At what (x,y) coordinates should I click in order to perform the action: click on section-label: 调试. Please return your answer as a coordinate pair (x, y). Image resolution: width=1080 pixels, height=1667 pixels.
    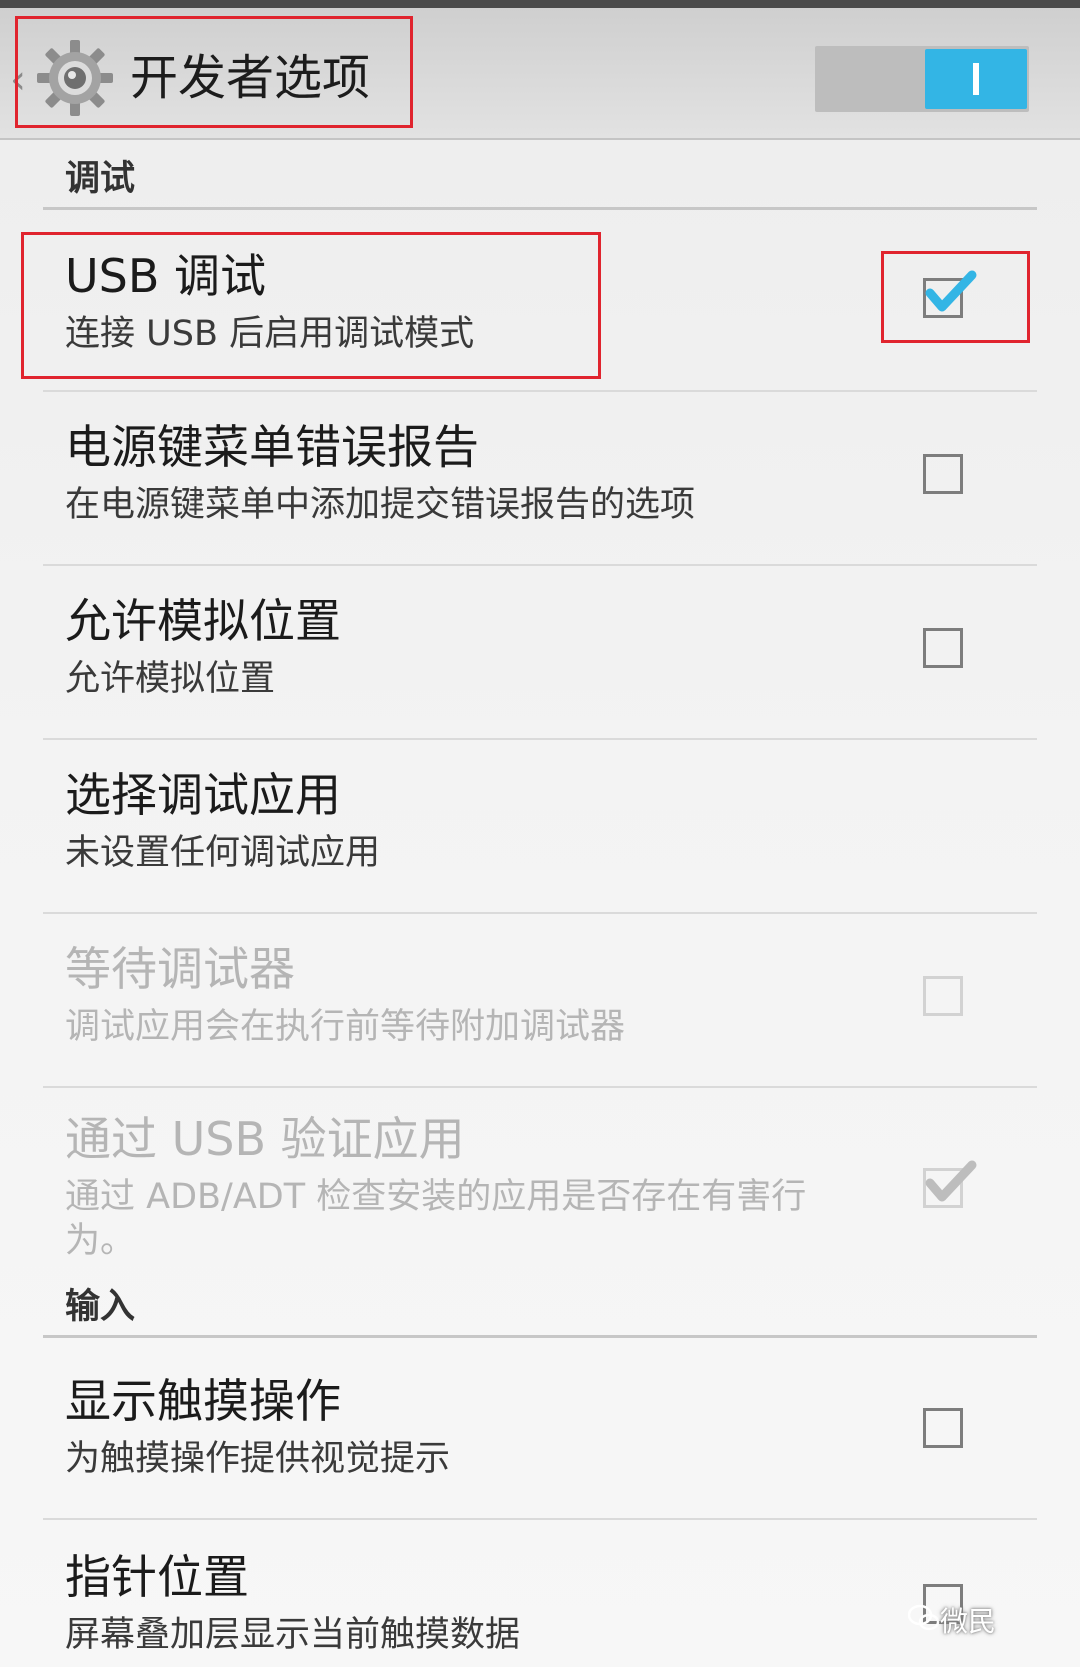
    Looking at the image, I should click on (100, 179).